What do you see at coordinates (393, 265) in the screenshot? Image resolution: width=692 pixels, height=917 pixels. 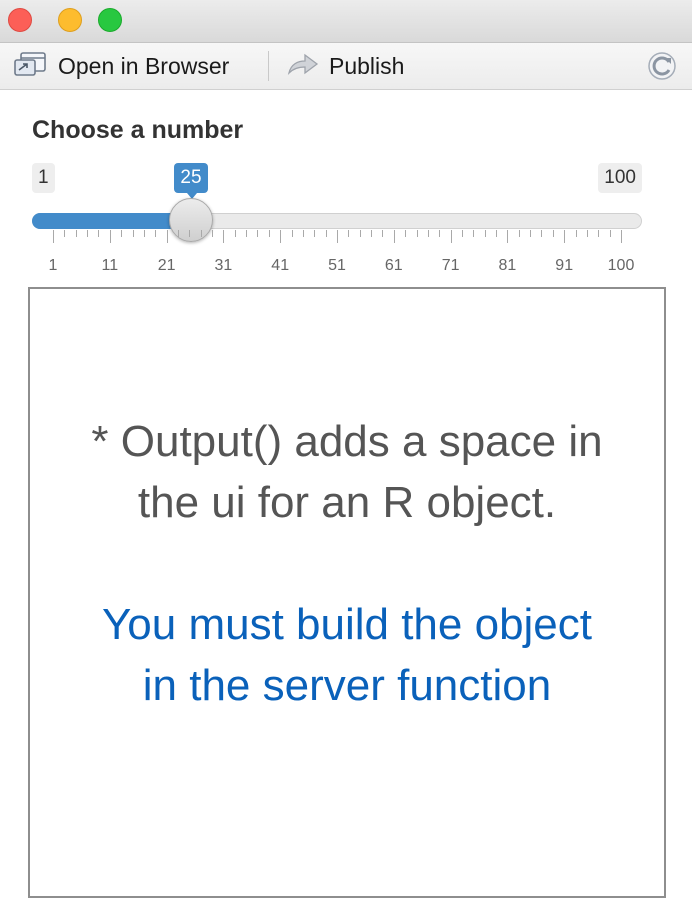 I see `slider-tick-label: 61` at bounding box center [393, 265].